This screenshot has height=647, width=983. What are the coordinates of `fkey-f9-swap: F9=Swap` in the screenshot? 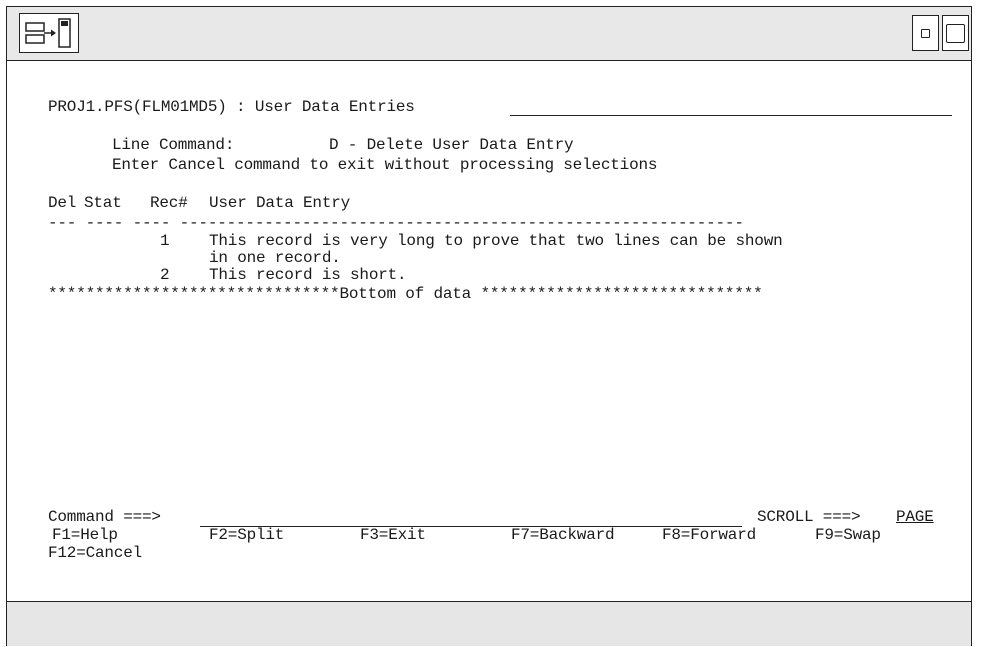 It's located at (848, 535).